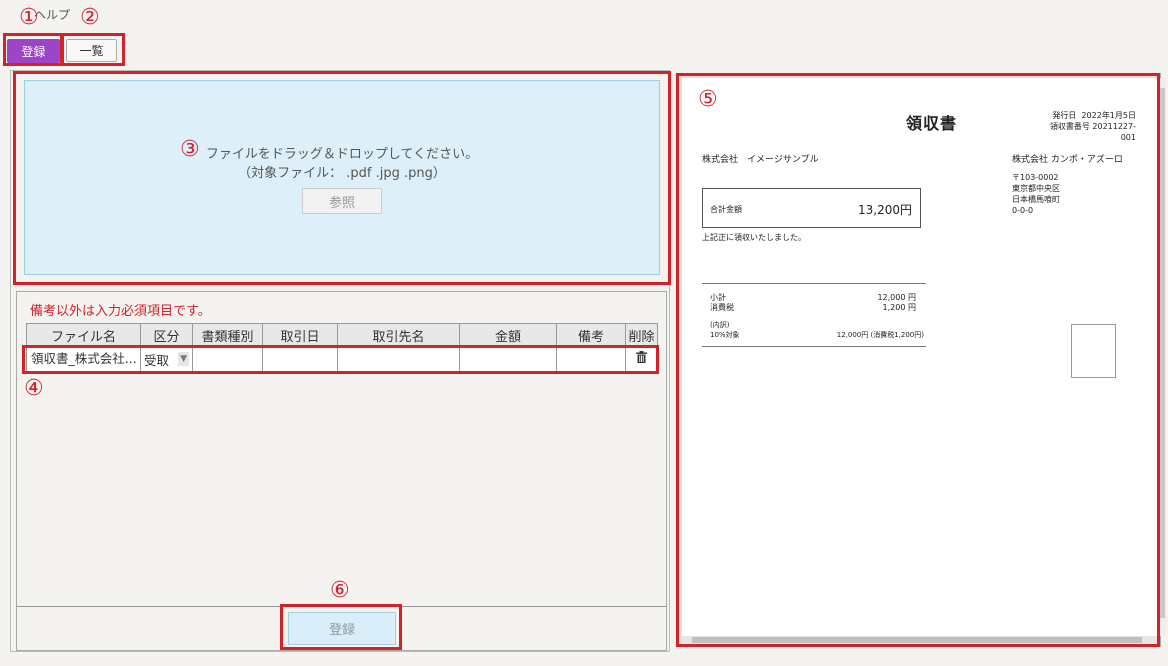 The height and width of the screenshot is (666, 1168). I want to click on tab-bar, so click(584, 47).